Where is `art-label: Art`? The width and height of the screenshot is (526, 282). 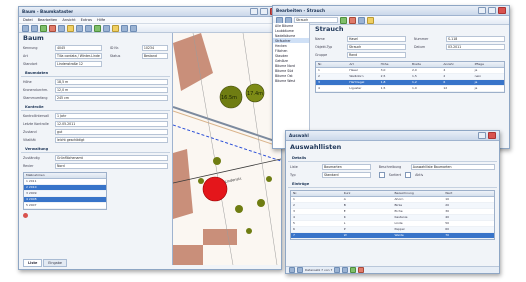
art-label: Art is located at coordinates (25, 56).